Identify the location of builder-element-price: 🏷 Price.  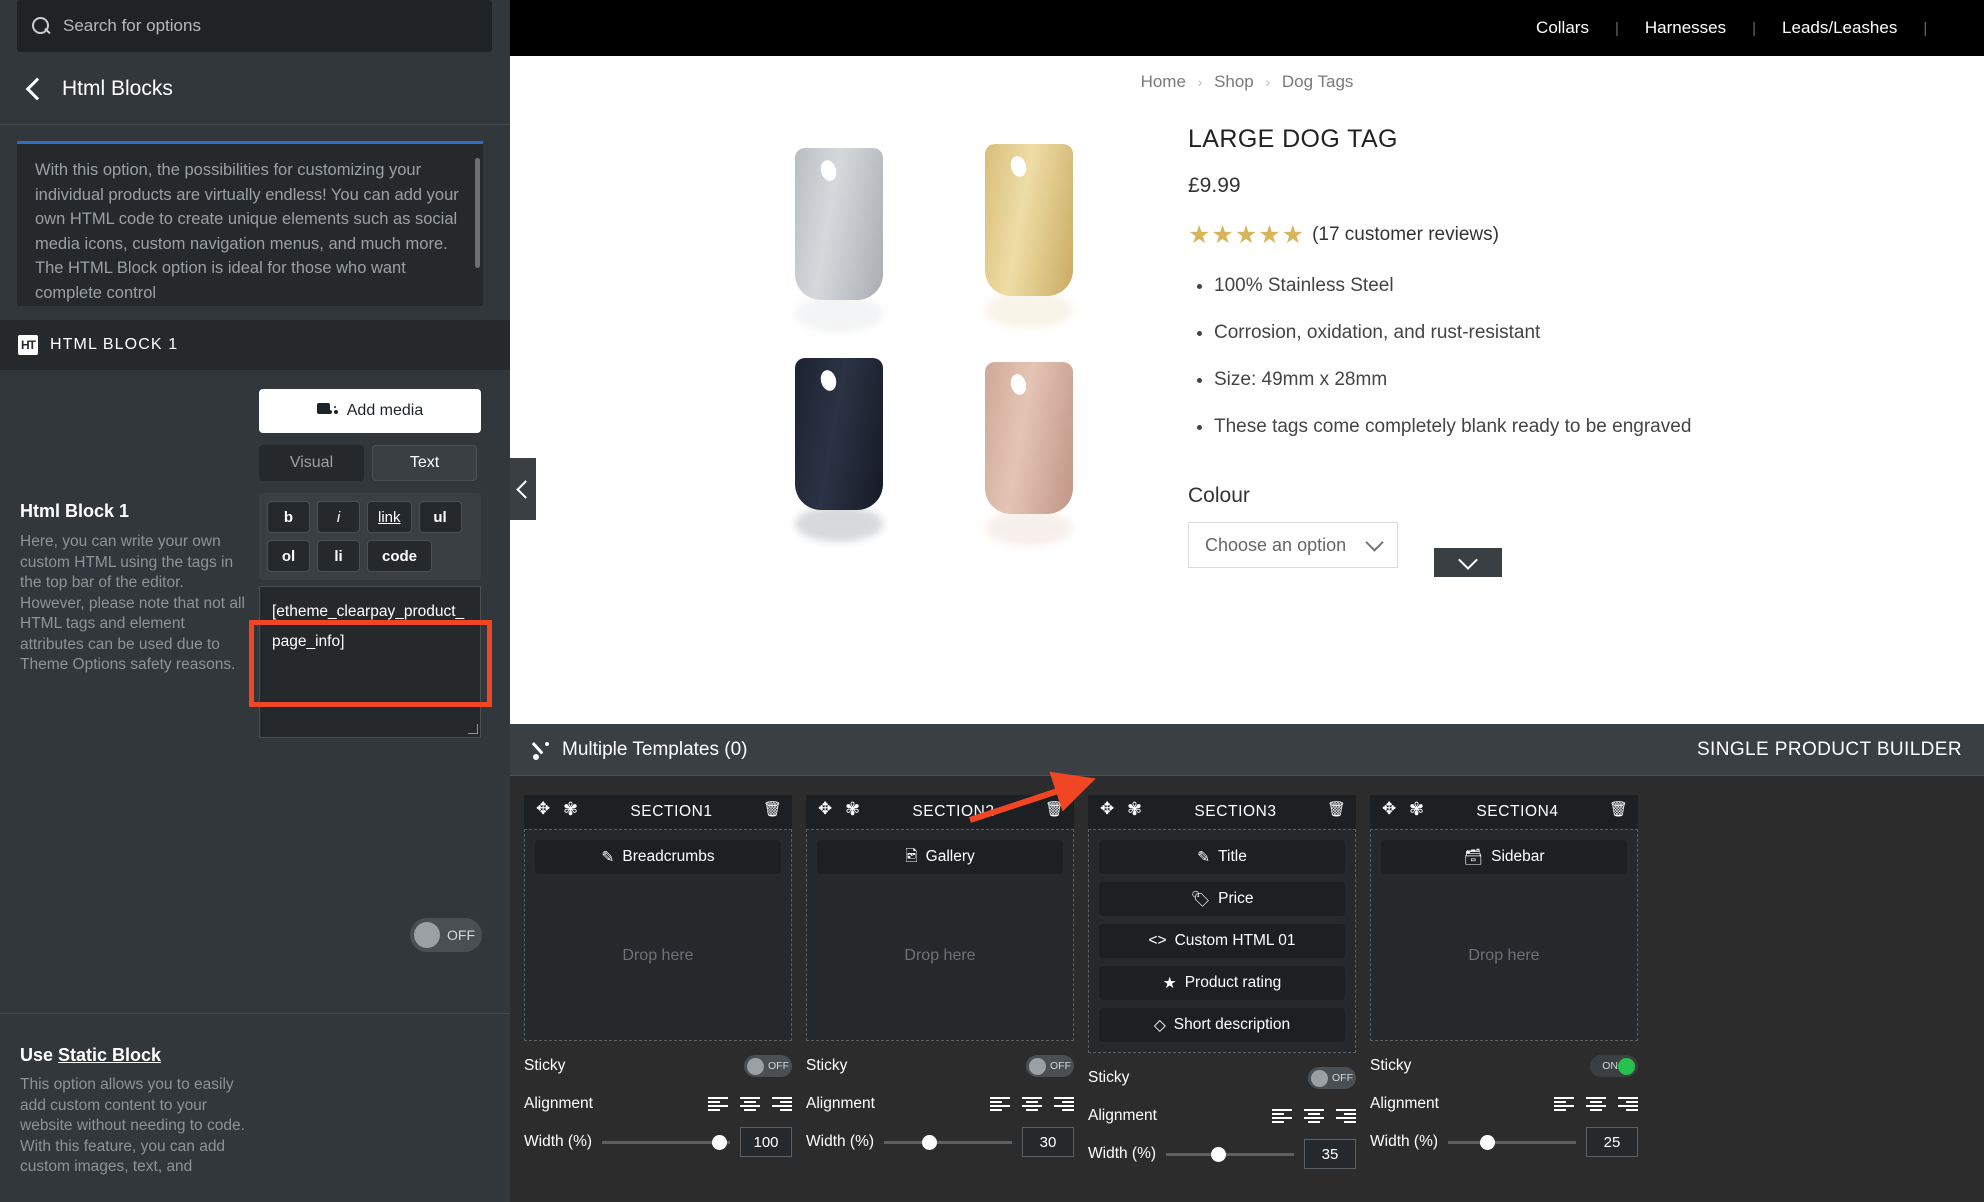
(1222, 899).